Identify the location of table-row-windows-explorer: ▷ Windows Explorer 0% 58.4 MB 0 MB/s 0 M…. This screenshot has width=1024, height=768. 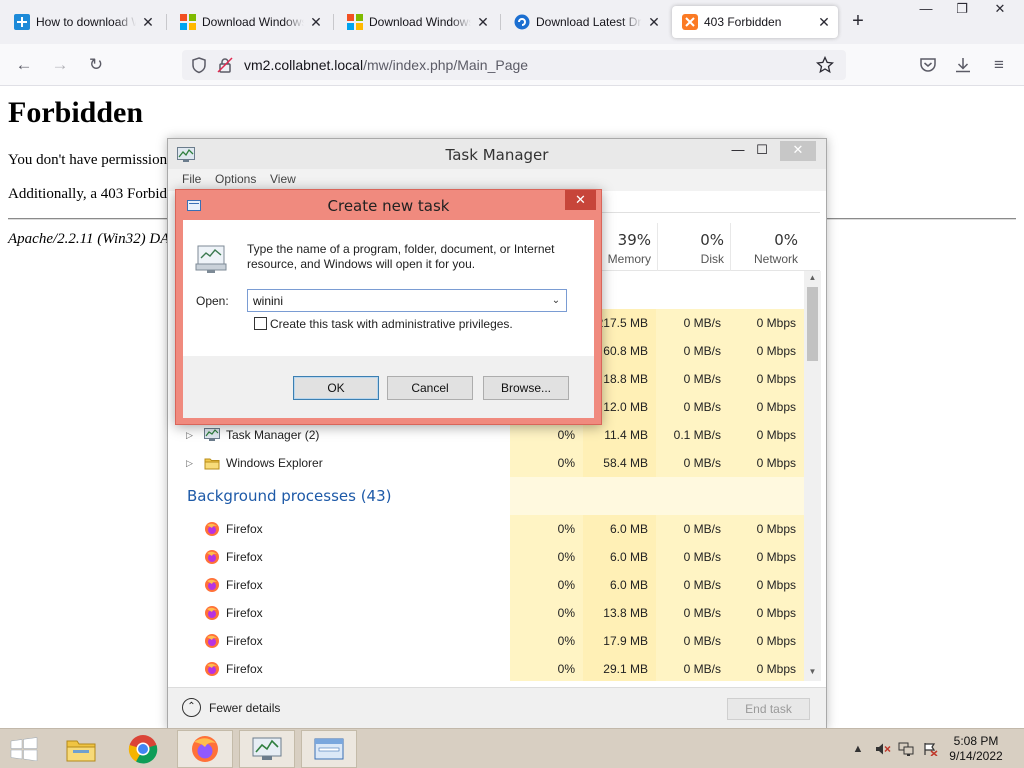
(490, 463).